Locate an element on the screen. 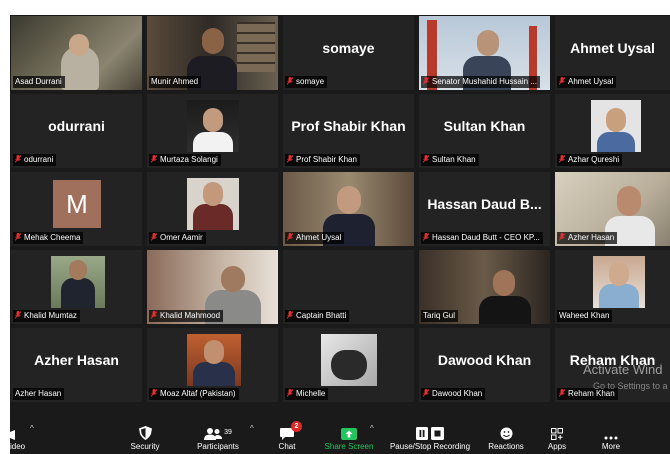 This screenshot has width=670, height=454. participant-name: Mehak Cheema is located at coordinates (48, 238).